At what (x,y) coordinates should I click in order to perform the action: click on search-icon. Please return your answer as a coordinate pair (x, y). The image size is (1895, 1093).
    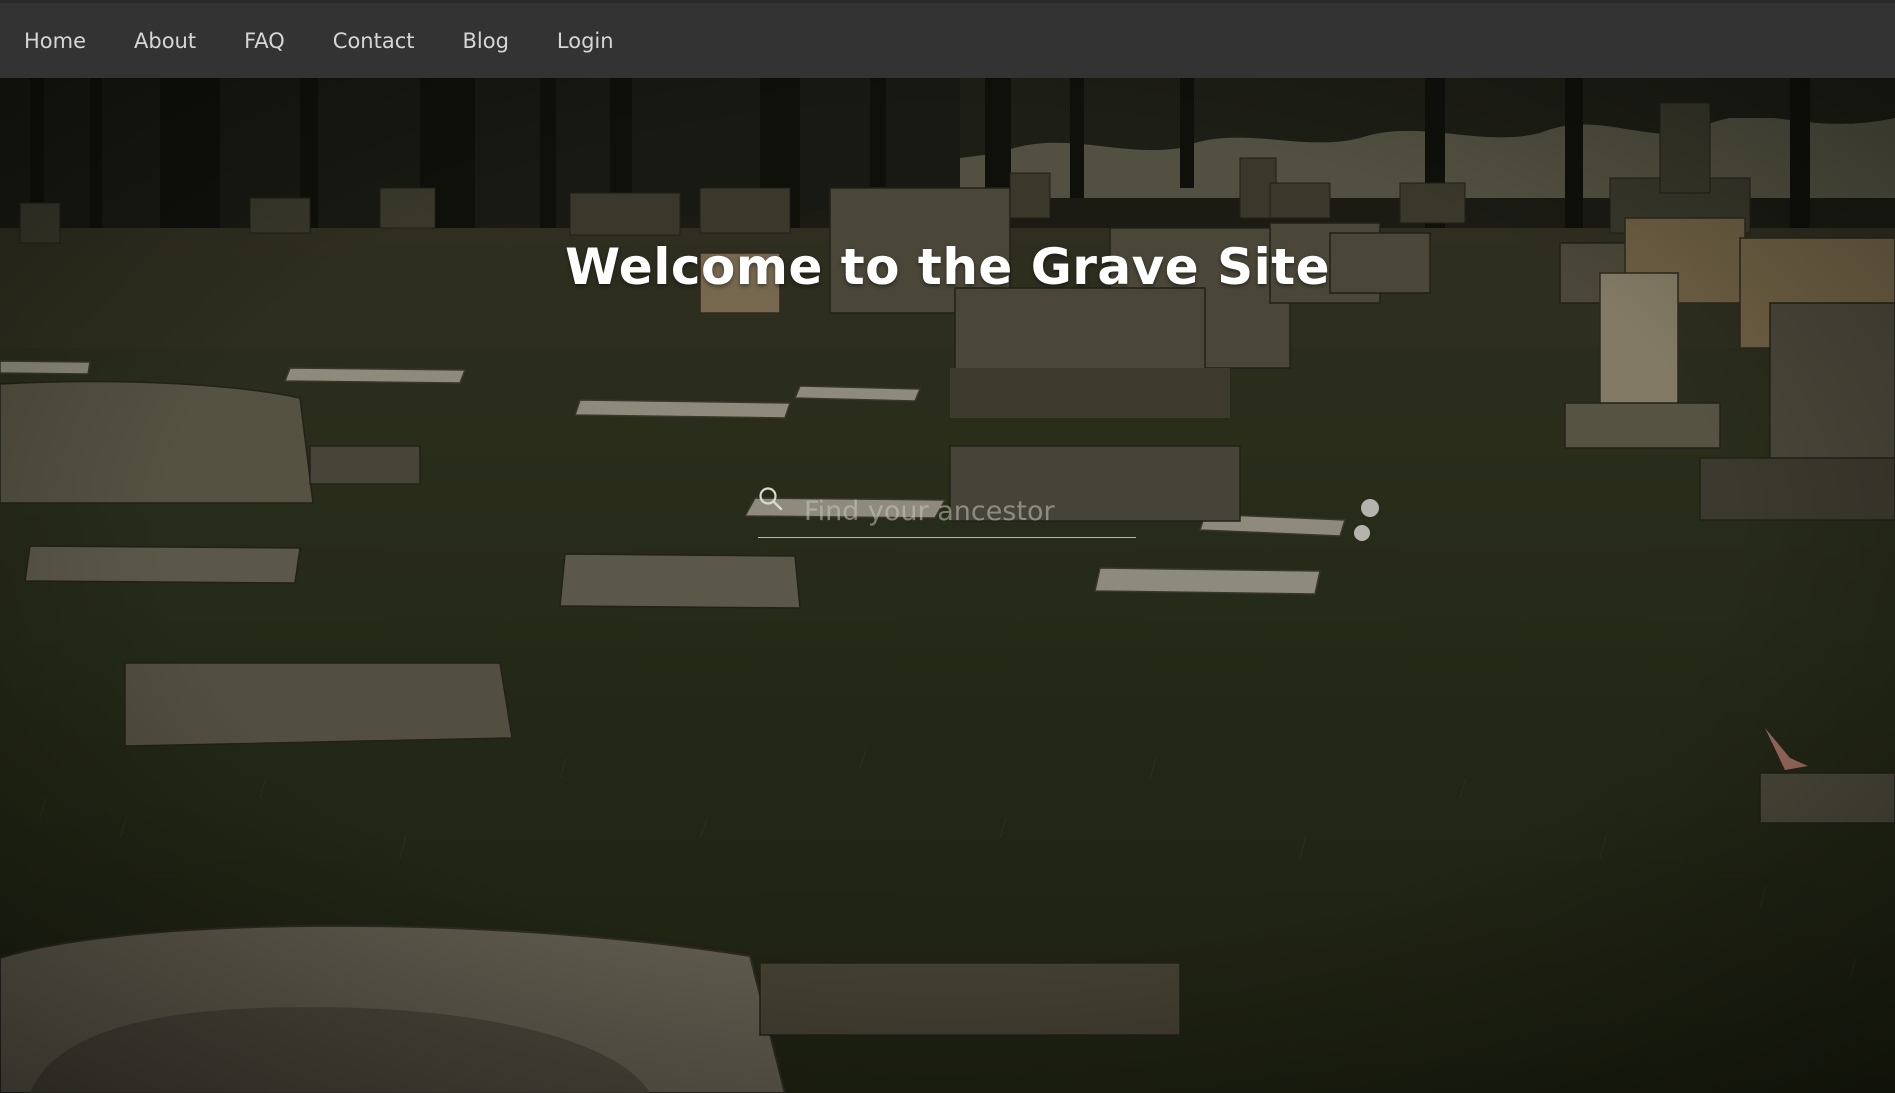
    Looking at the image, I should click on (771, 499).